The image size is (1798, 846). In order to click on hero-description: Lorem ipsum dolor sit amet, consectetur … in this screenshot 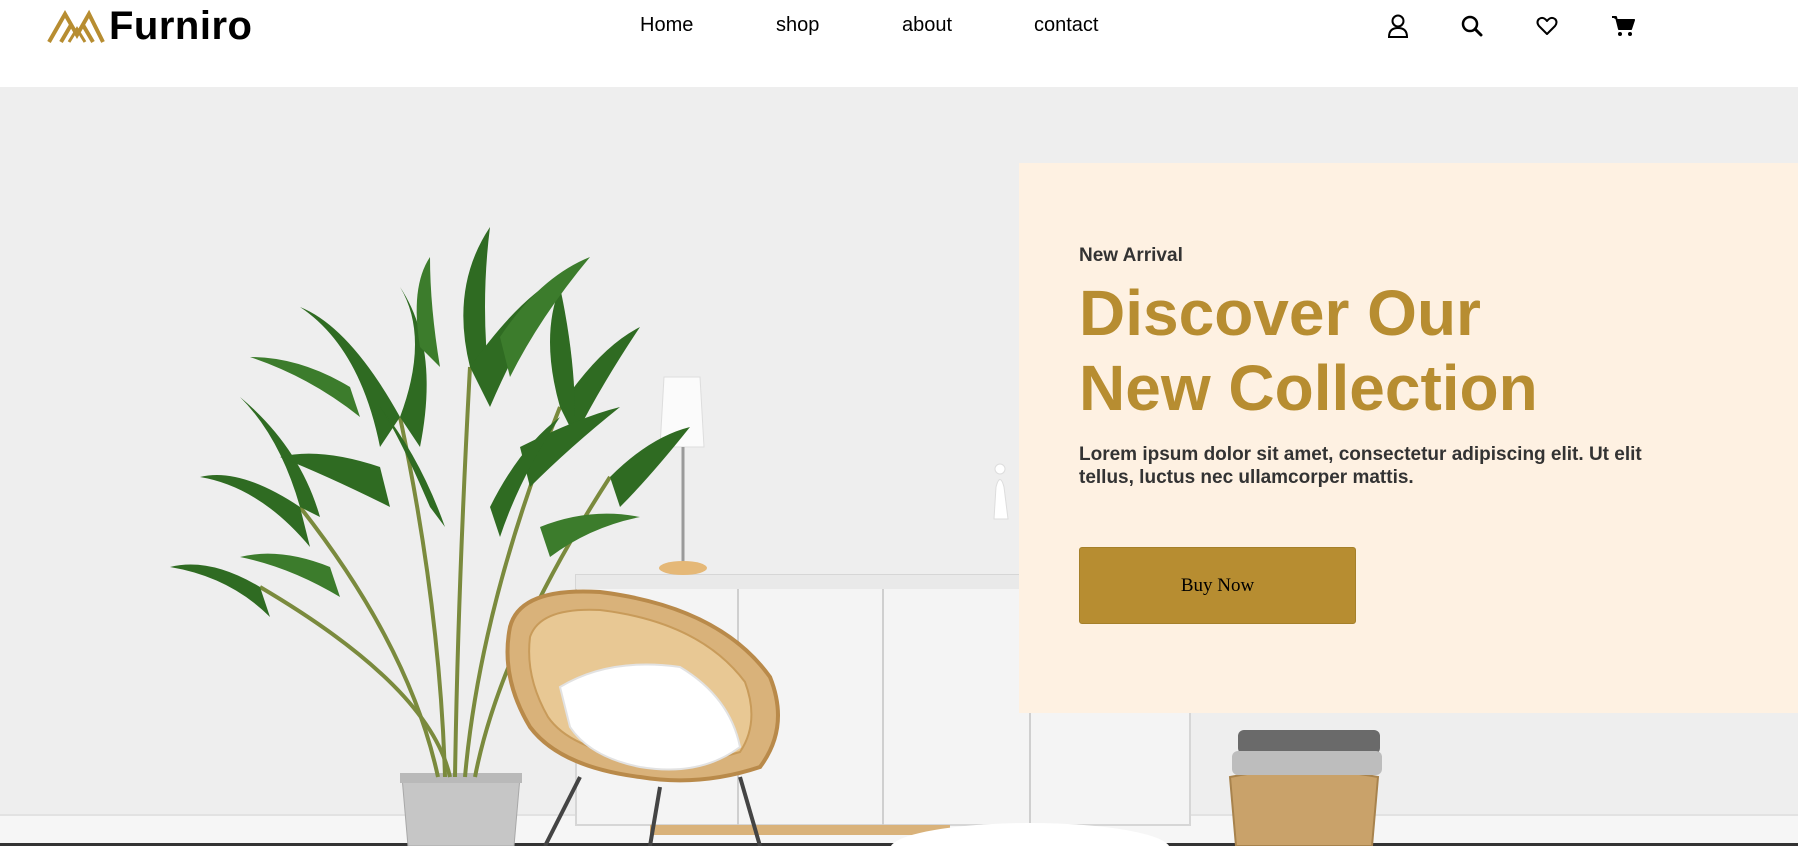, I will do `click(1360, 466)`.